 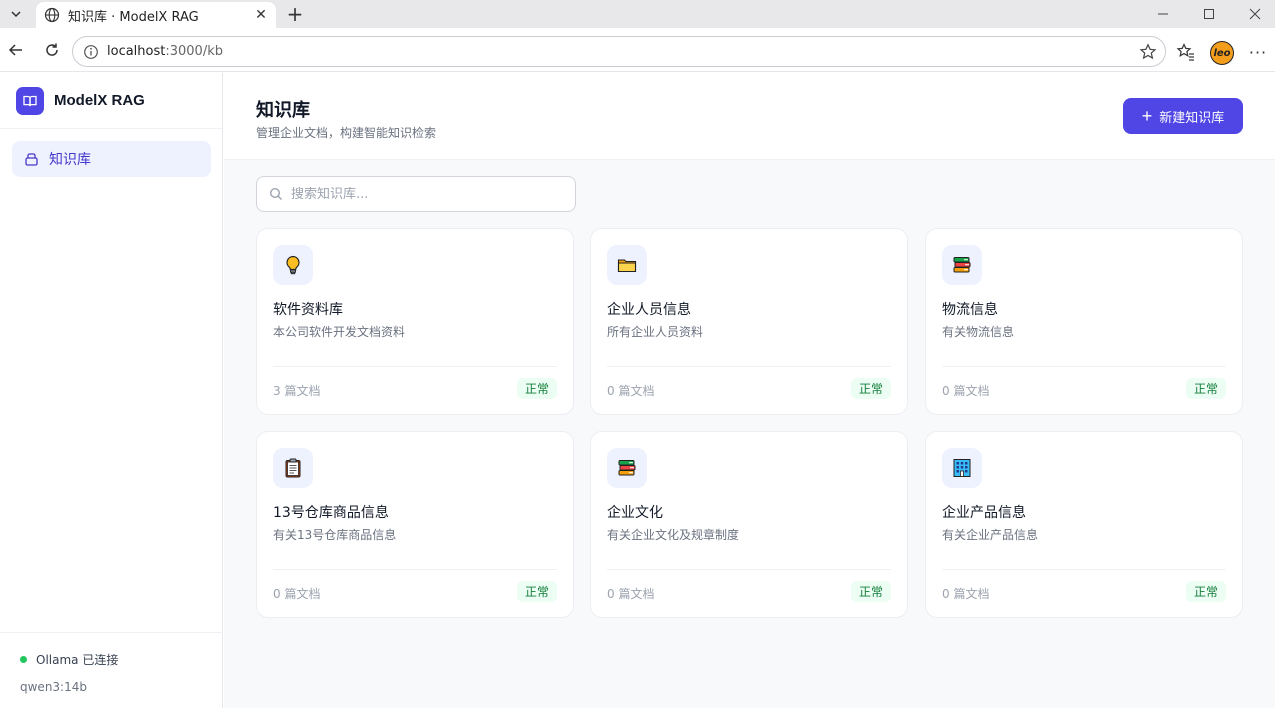 I want to click on brand: ModelX RAG, so click(x=111, y=101).